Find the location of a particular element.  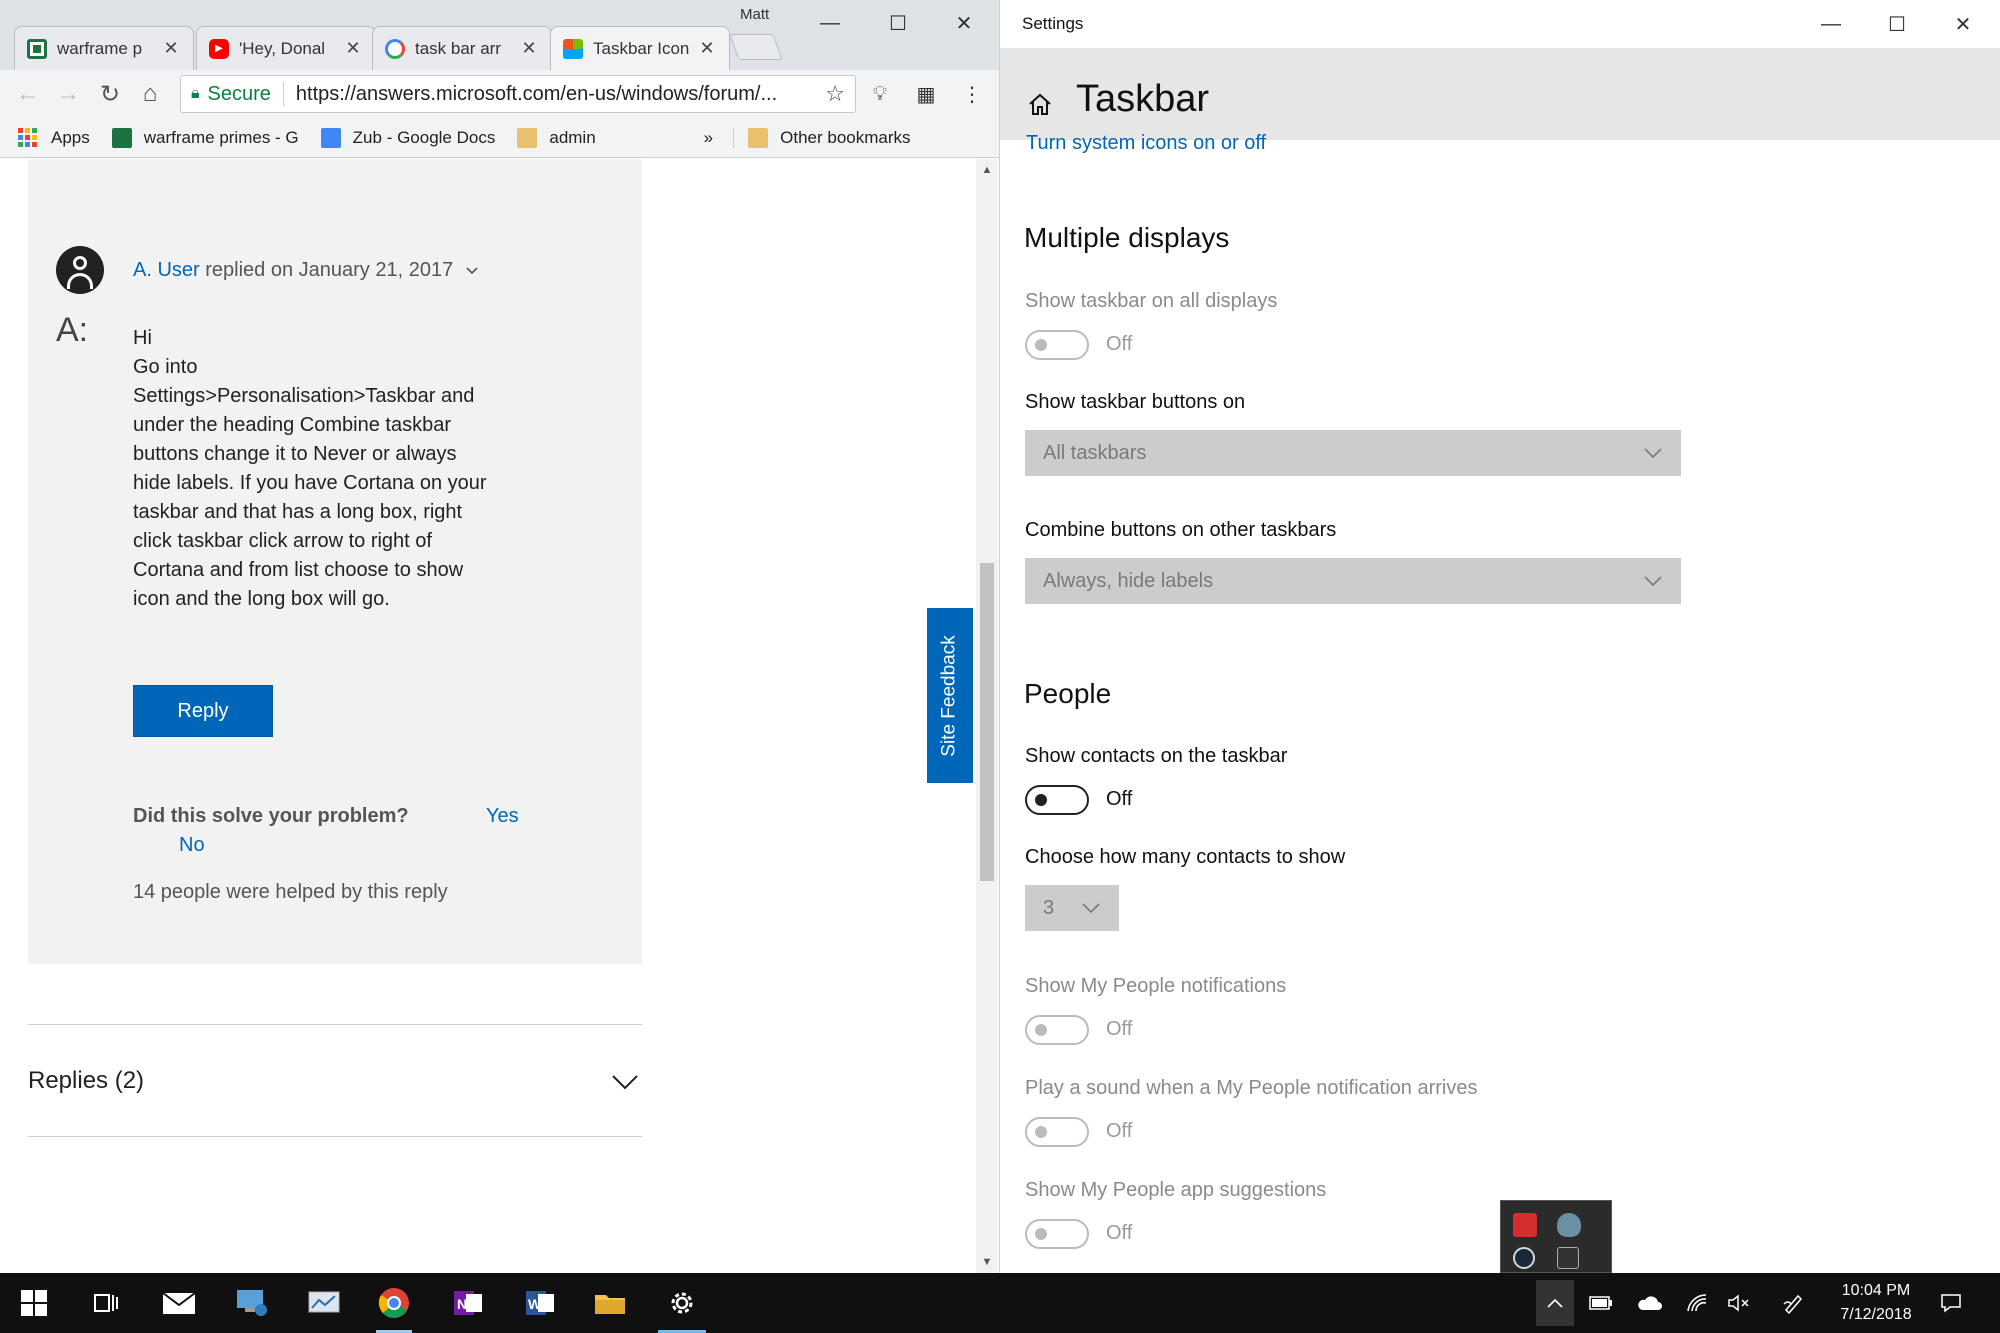

bookmark-zub-docs: Zub - Google Docs is located at coordinates (407, 137).